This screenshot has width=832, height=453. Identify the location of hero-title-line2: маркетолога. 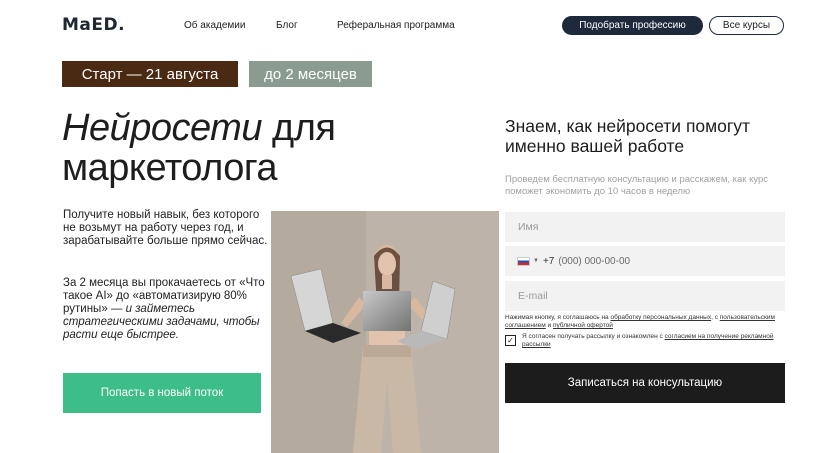
(170, 168).